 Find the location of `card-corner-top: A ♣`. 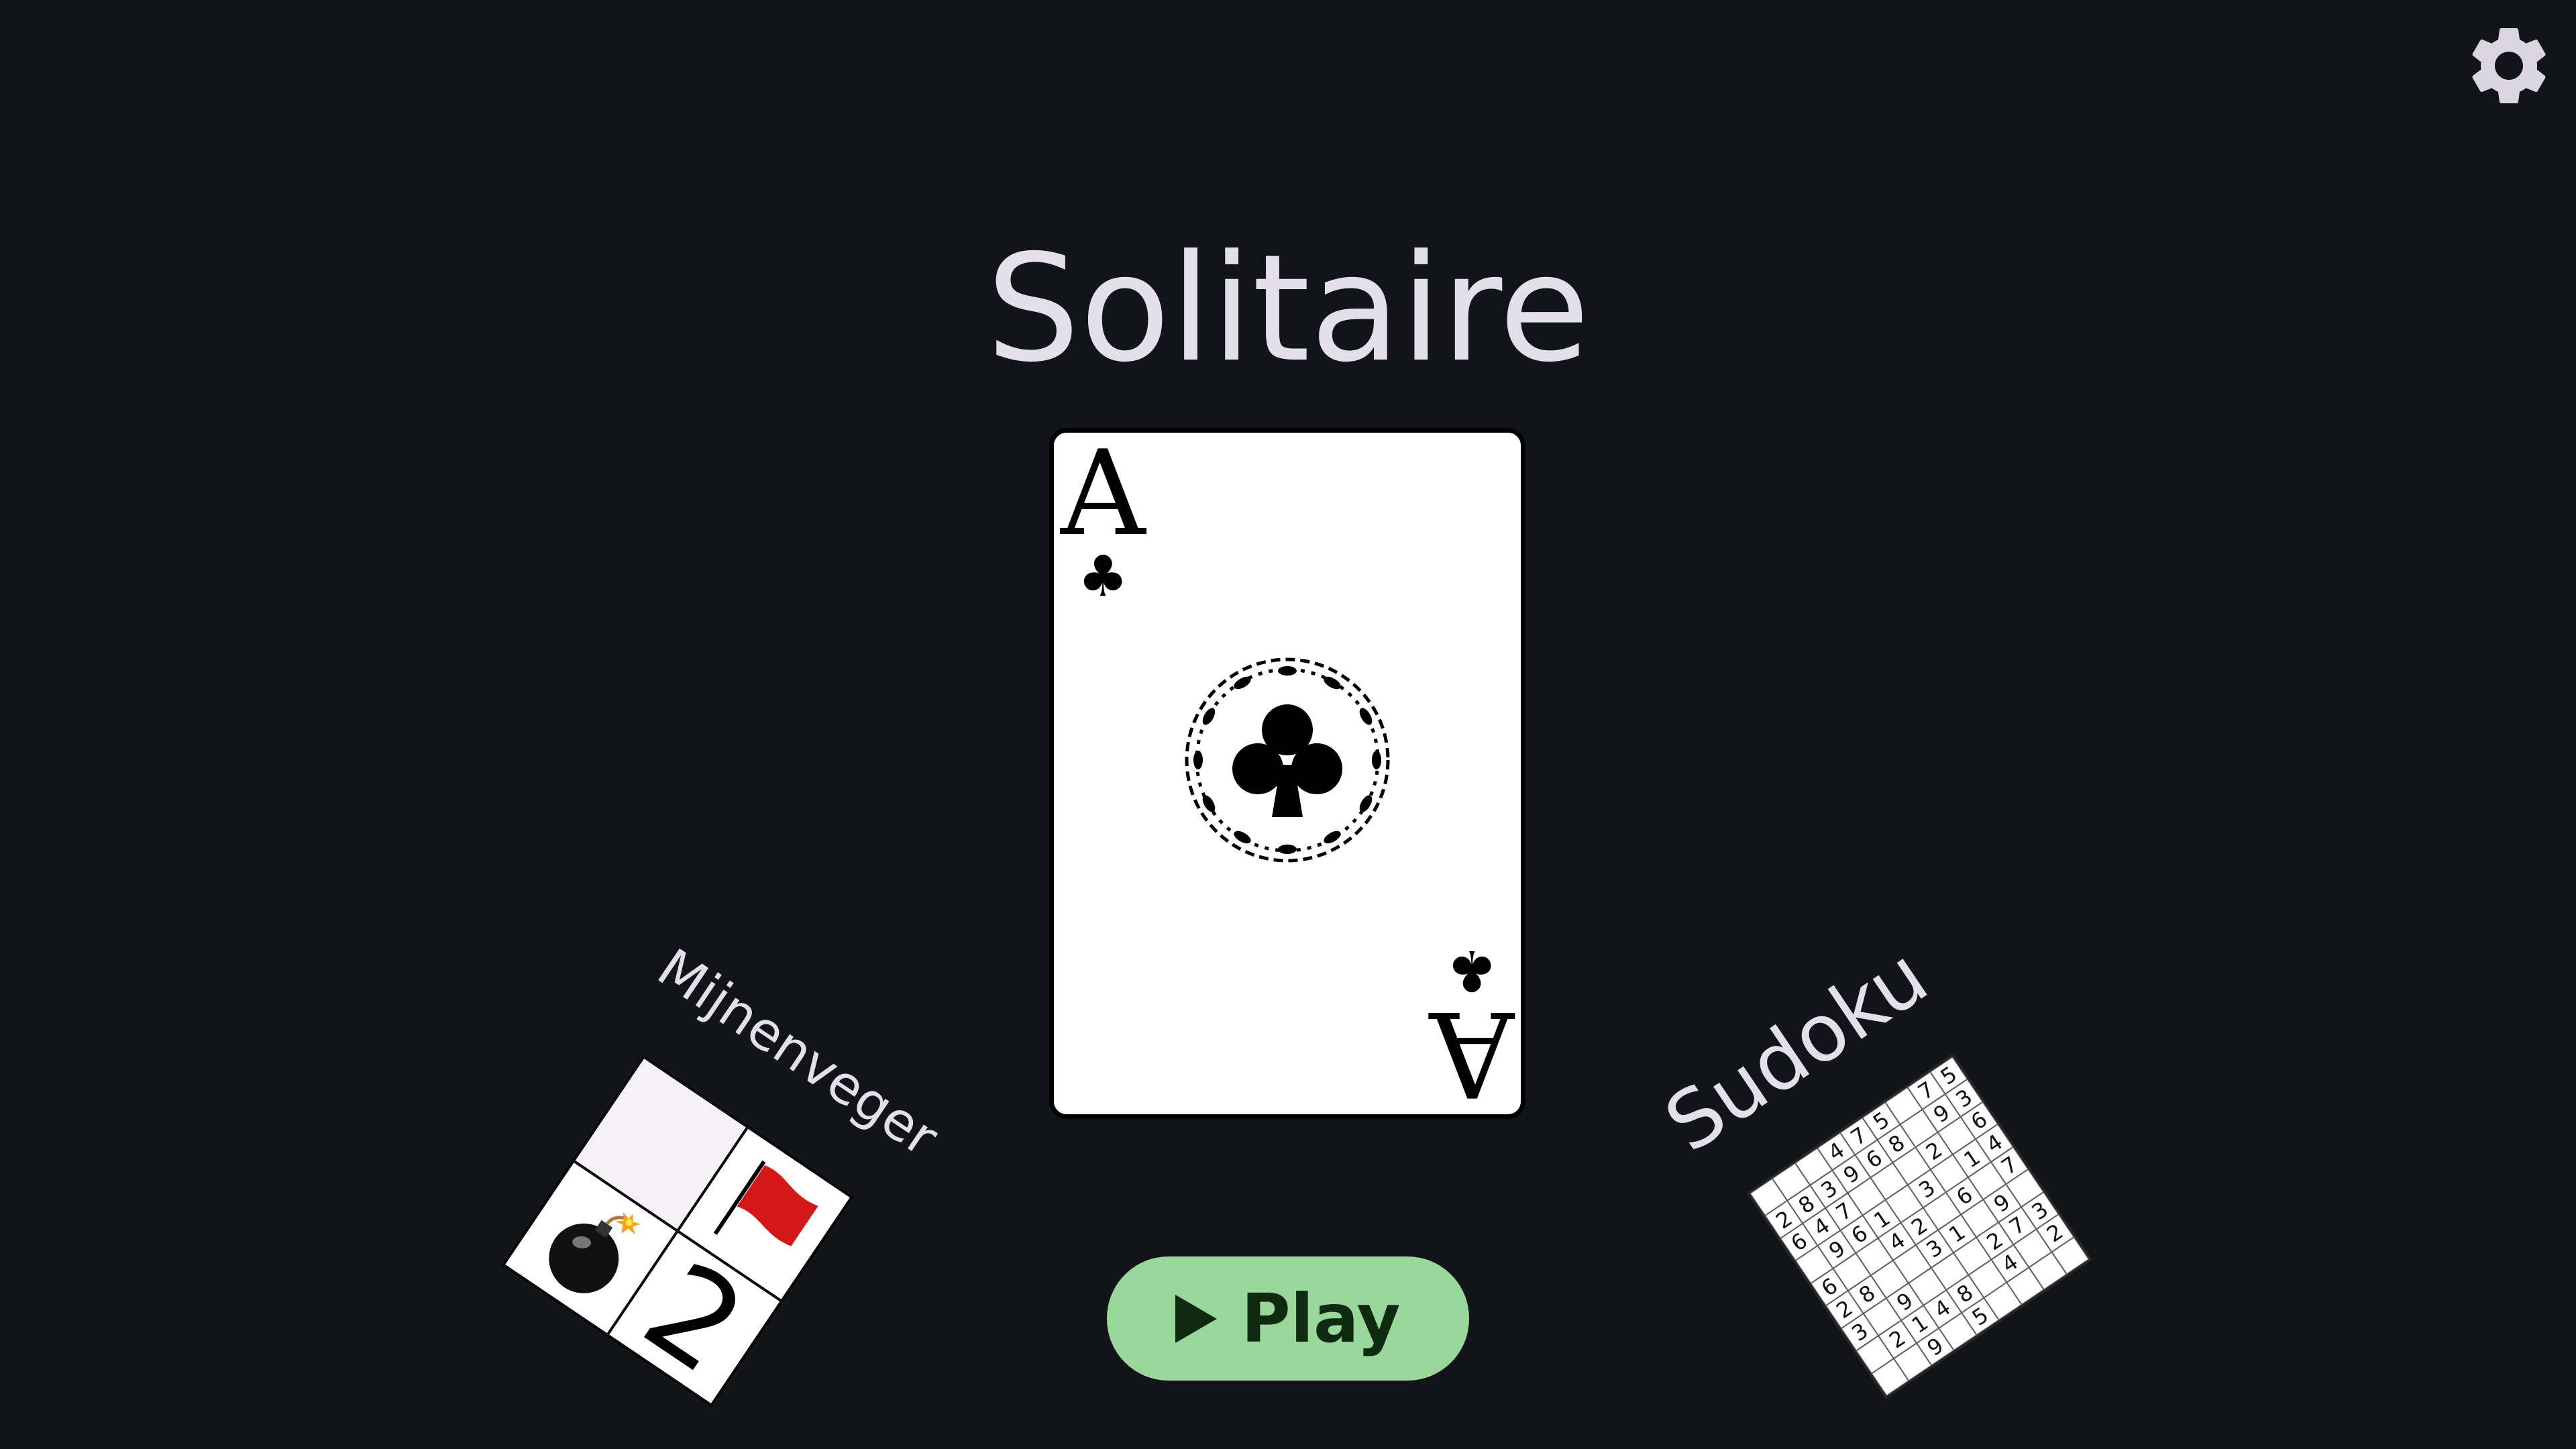

card-corner-top: A ♣ is located at coordinates (1103, 518).